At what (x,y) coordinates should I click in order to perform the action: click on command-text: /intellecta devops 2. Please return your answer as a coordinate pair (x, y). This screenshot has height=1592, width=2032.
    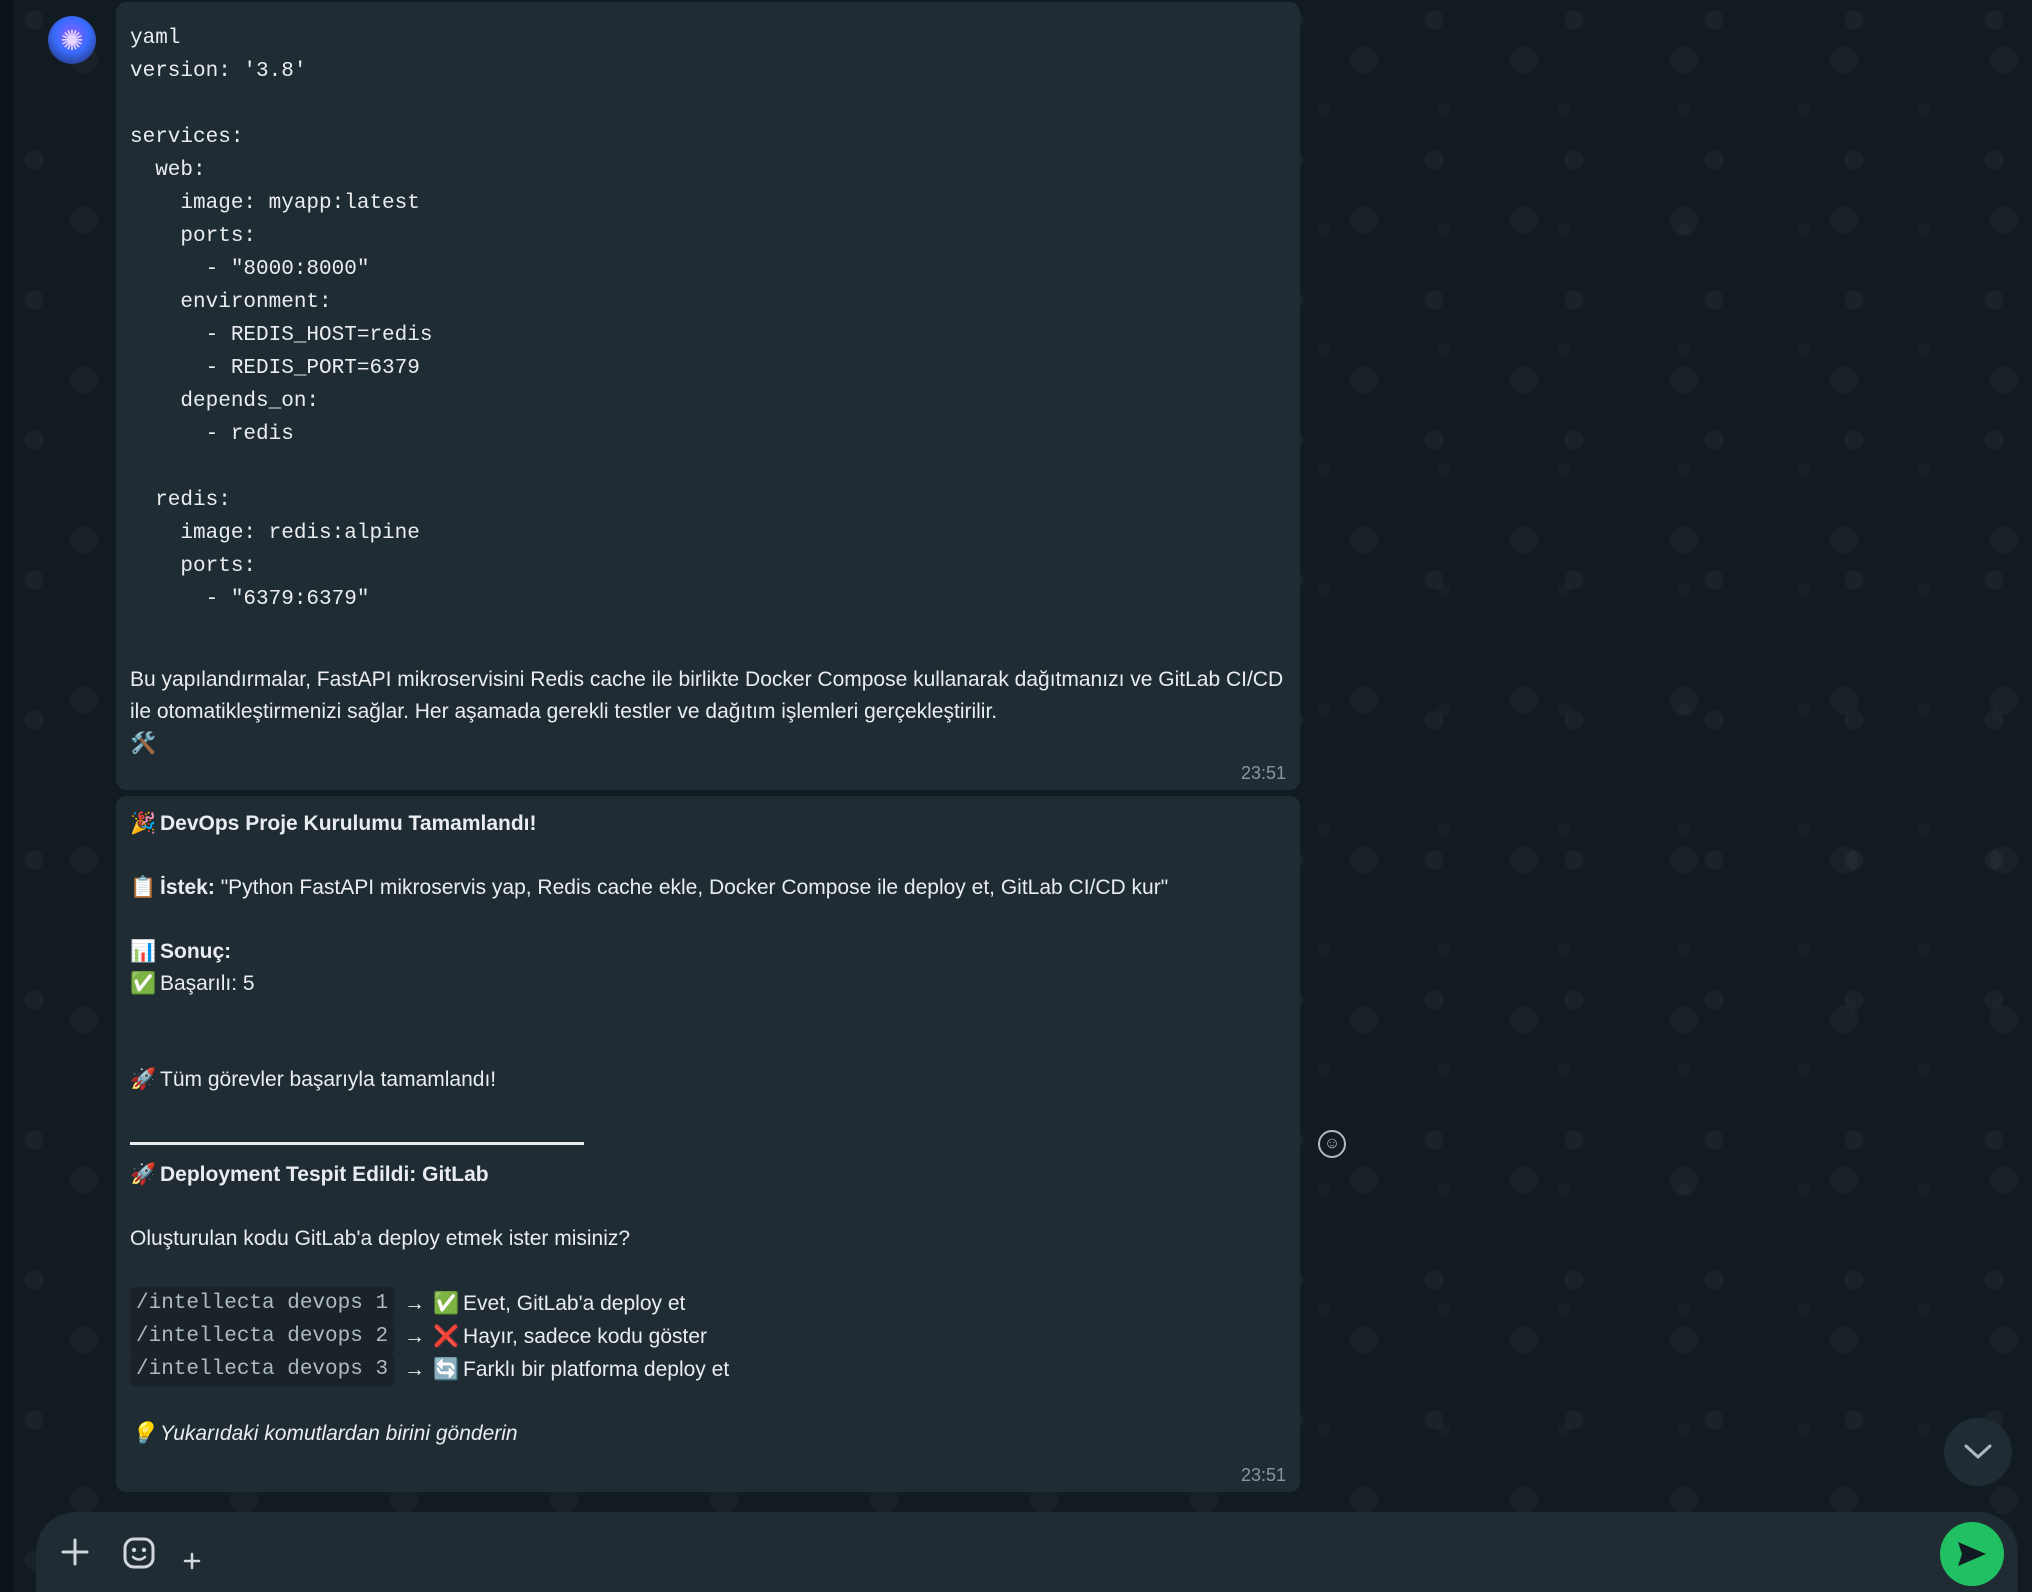
    Looking at the image, I should click on (262, 1336).